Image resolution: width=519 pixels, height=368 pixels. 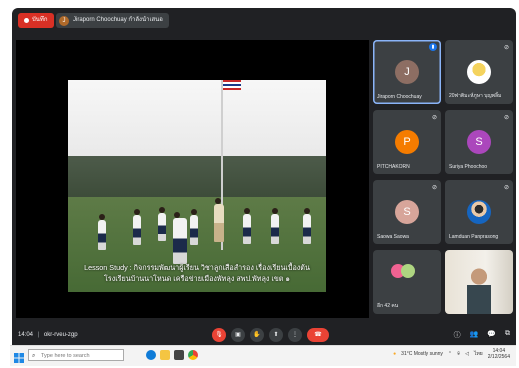 I want to click on camera-off-icon: ▣, so click(x=238, y=335).